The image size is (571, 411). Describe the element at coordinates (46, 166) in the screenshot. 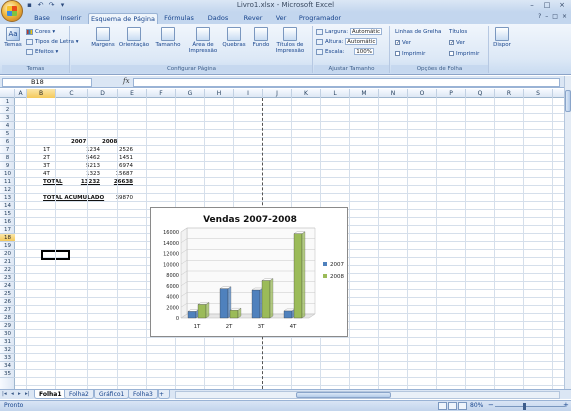

I see `row-label-3t: 3T` at that location.